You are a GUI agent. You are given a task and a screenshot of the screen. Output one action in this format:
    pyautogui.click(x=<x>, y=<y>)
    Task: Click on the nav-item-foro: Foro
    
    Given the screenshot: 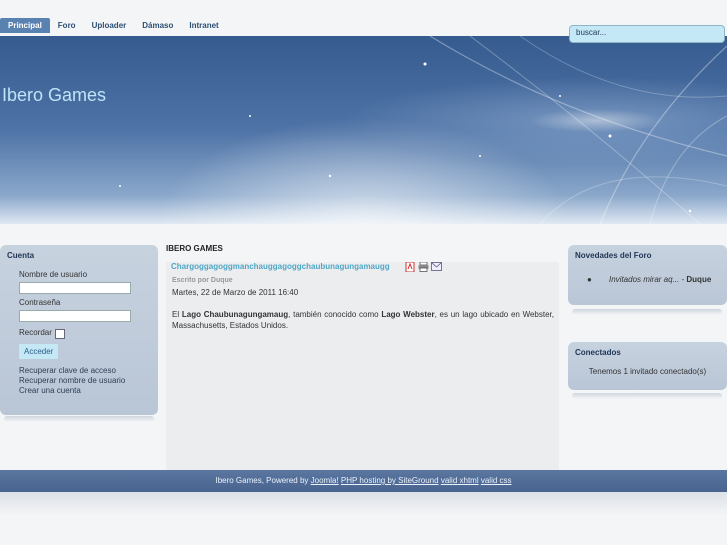 What is the action you would take?
    pyautogui.click(x=67, y=25)
    